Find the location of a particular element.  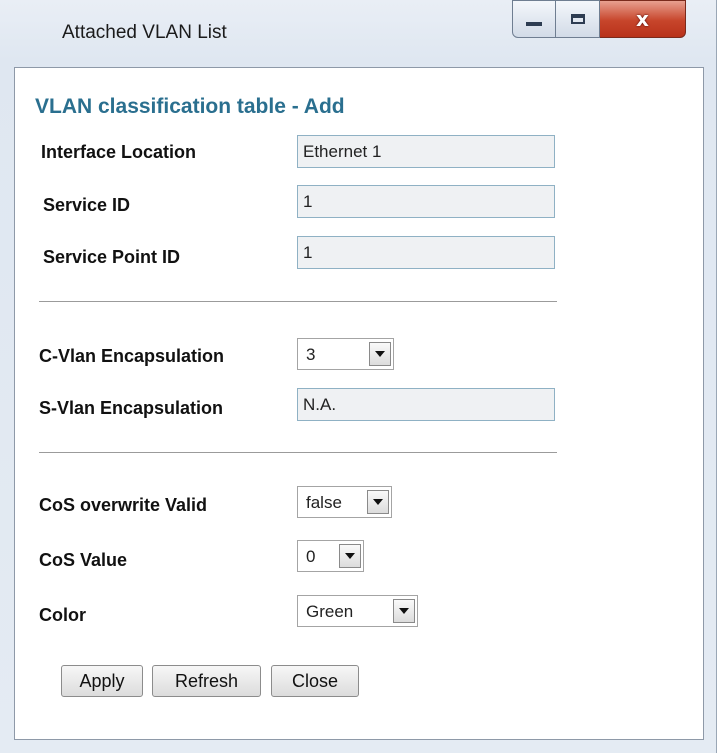

cos-value-label: CoS Value is located at coordinates (83, 560).